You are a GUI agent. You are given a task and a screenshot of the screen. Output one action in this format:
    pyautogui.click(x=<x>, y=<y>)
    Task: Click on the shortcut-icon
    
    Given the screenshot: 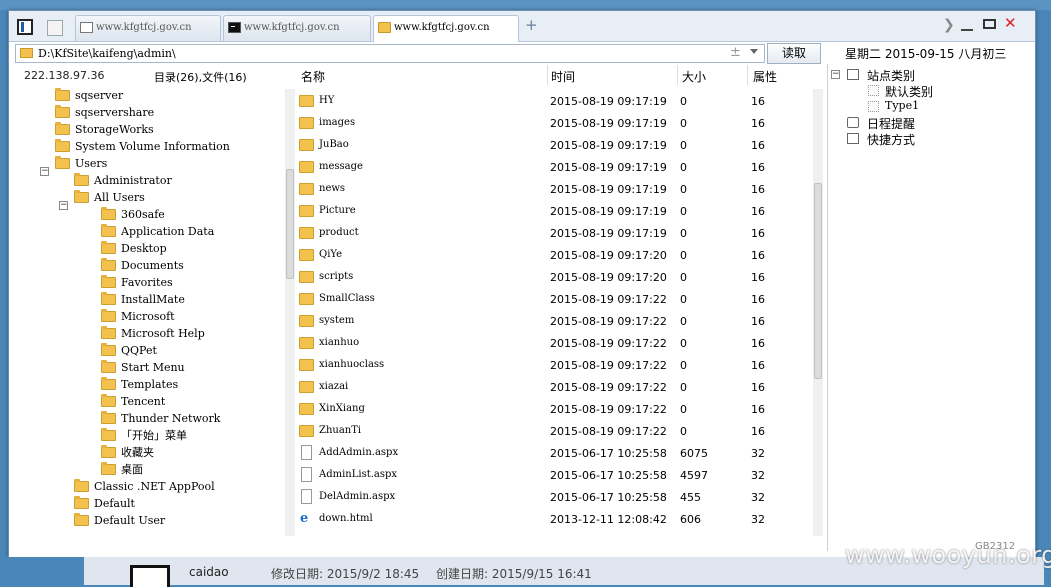 What is the action you would take?
    pyautogui.click(x=853, y=138)
    